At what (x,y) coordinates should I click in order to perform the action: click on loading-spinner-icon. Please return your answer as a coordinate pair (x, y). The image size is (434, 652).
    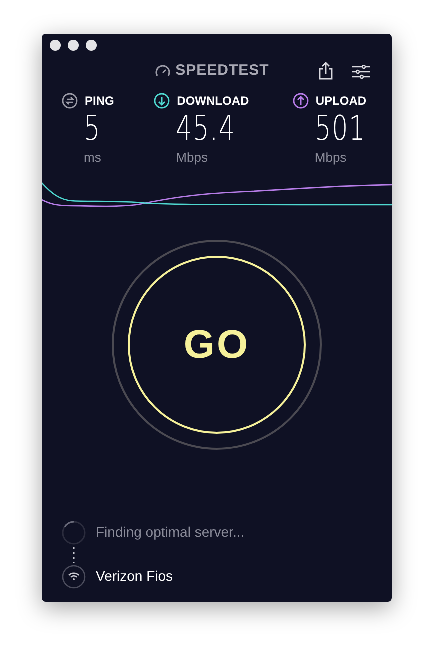
    Looking at the image, I should click on (74, 532).